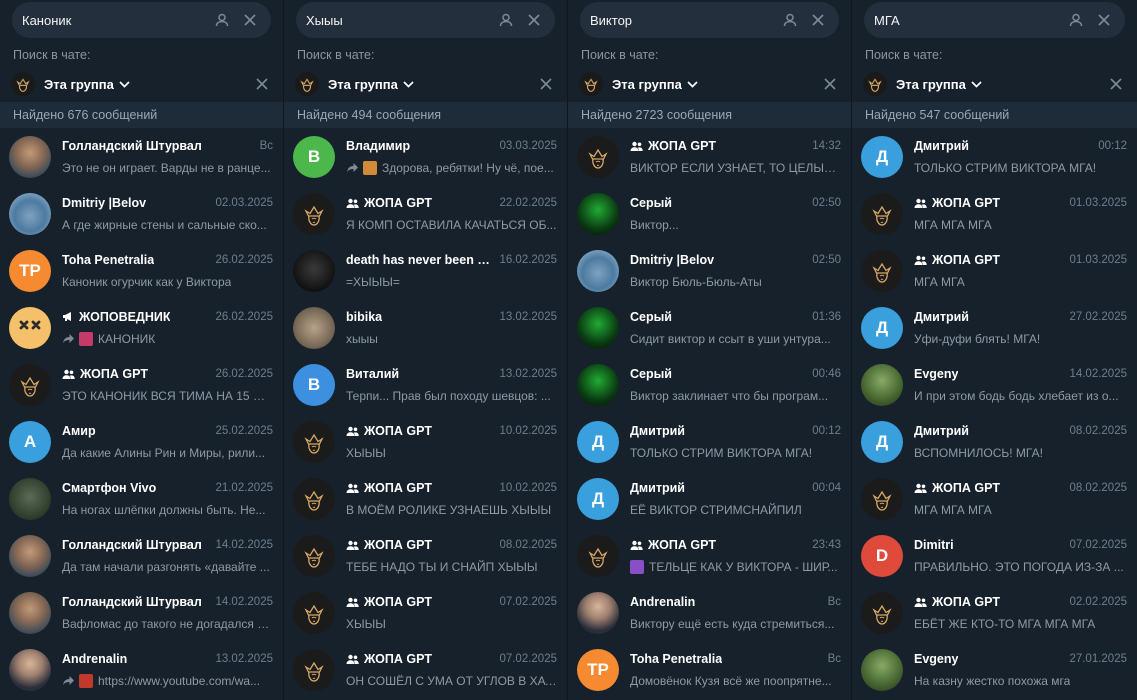 This screenshot has width=1137, height=700. Describe the element at coordinates (113, 20) in the screenshot. I see `search-query: Каноник` at that location.